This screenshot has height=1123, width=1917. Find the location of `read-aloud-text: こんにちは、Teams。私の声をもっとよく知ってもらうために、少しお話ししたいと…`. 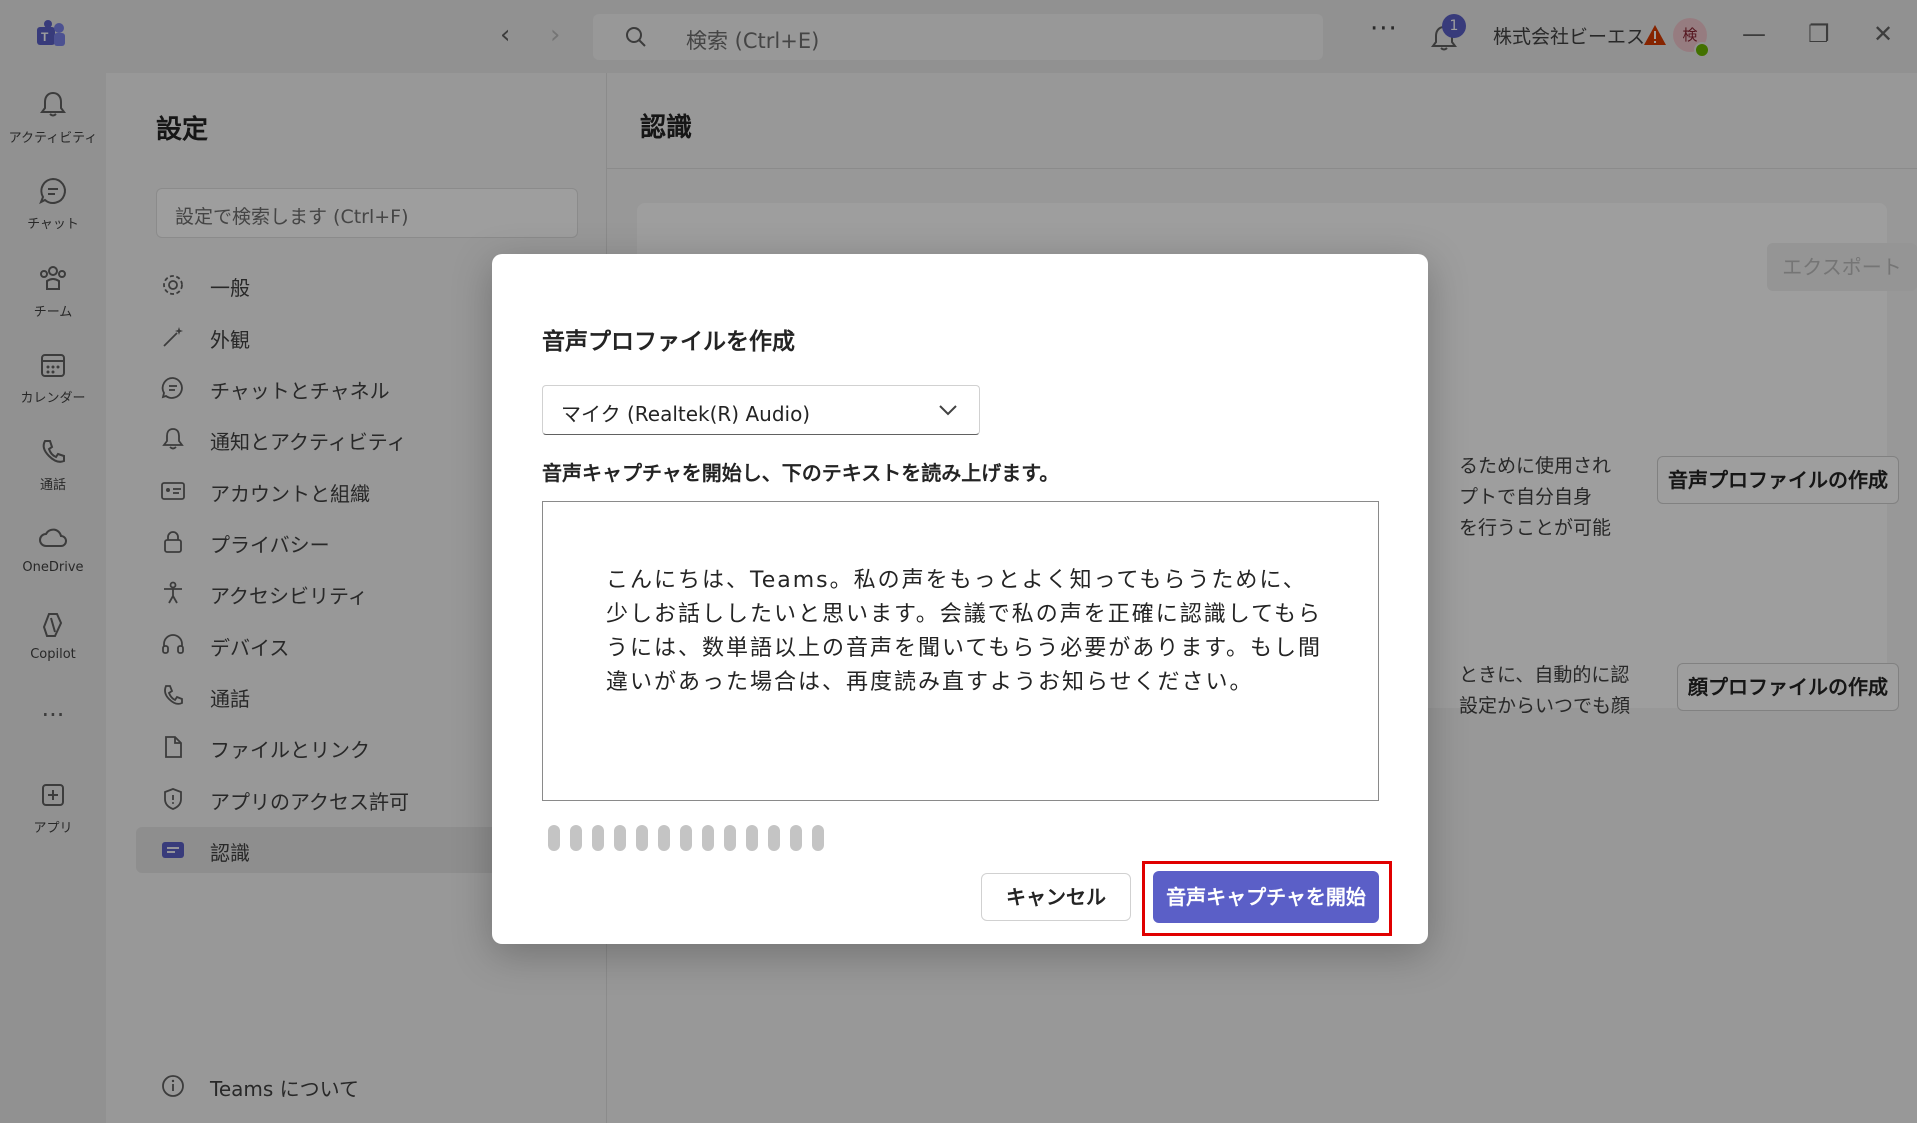

read-aloud-text: こんにちは、Teams。私の声をもっとよく知ってもらうために、少しお話ししたいと… is located at coordinates (964, 631).